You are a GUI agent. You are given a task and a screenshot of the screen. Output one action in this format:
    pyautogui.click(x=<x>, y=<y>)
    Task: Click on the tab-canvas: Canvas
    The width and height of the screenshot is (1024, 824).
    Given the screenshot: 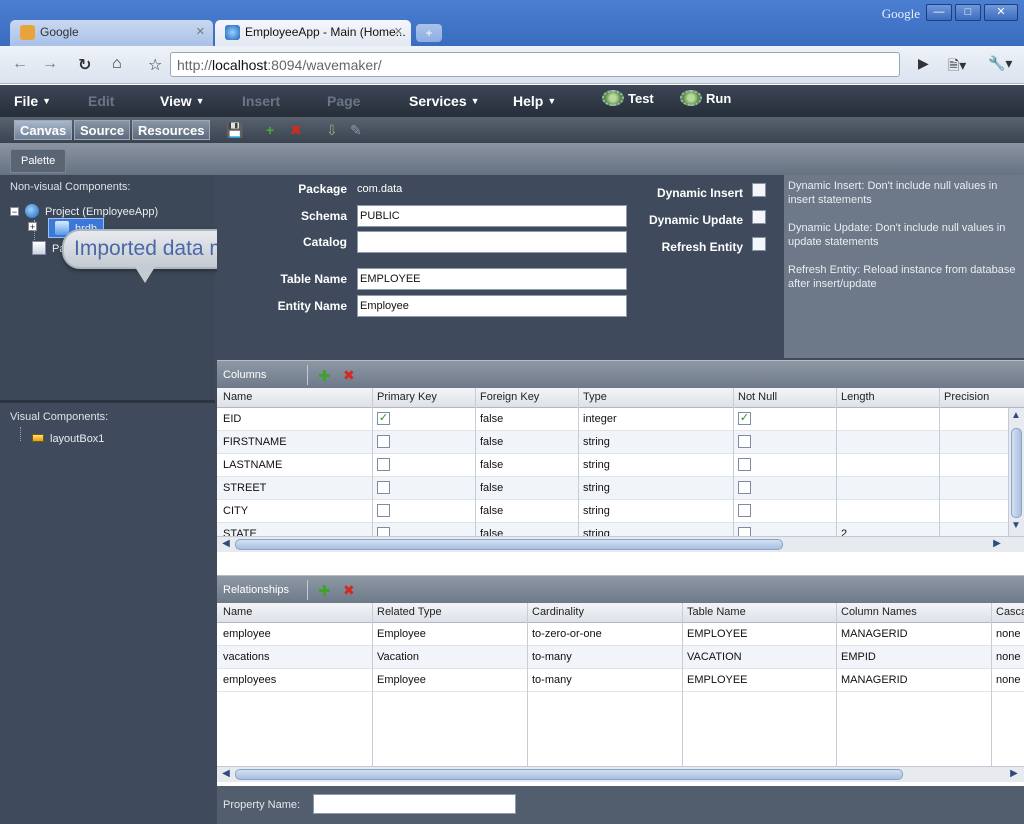 What is the action you would take?
    pyautogui.click(x=43, y=130)
    